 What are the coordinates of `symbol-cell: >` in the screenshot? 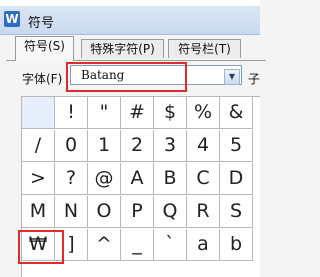 It's located at (38, 179).